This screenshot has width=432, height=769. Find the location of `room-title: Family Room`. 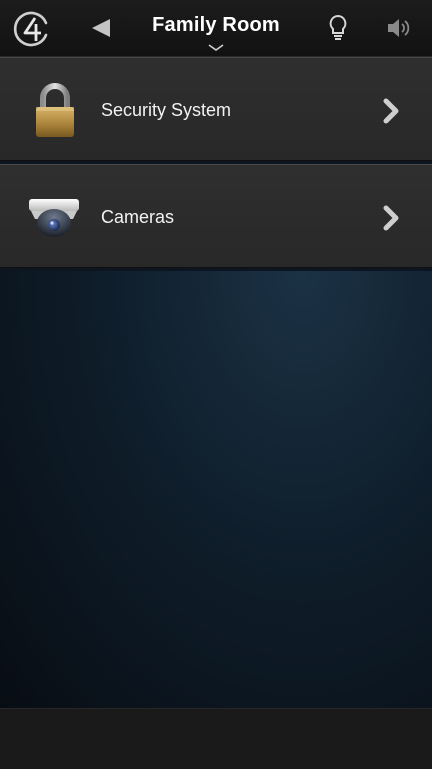

room-title: Family Room is located at coordinates (216, 25).